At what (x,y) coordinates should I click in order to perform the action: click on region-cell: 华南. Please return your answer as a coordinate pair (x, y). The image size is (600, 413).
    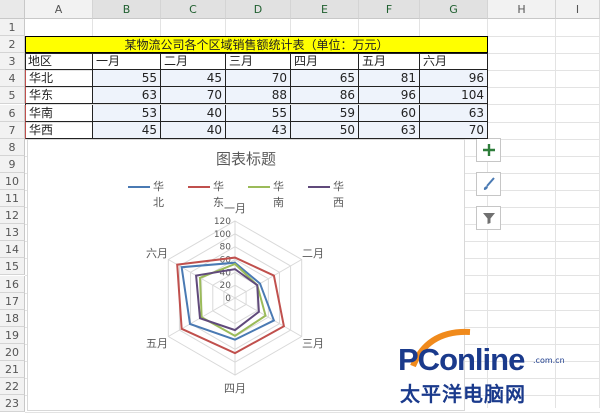
    Looking at the image, I should click on (59, 113).